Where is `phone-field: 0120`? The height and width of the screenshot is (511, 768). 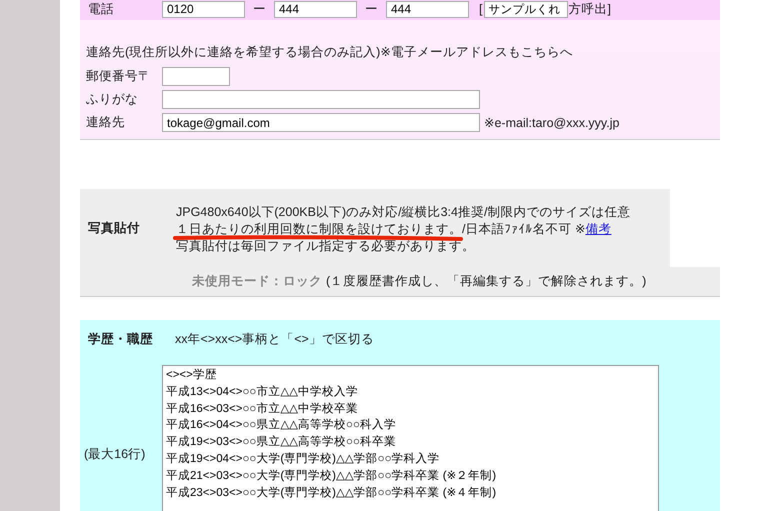
phone-field: 0120 is located at coordinates (203, 9).